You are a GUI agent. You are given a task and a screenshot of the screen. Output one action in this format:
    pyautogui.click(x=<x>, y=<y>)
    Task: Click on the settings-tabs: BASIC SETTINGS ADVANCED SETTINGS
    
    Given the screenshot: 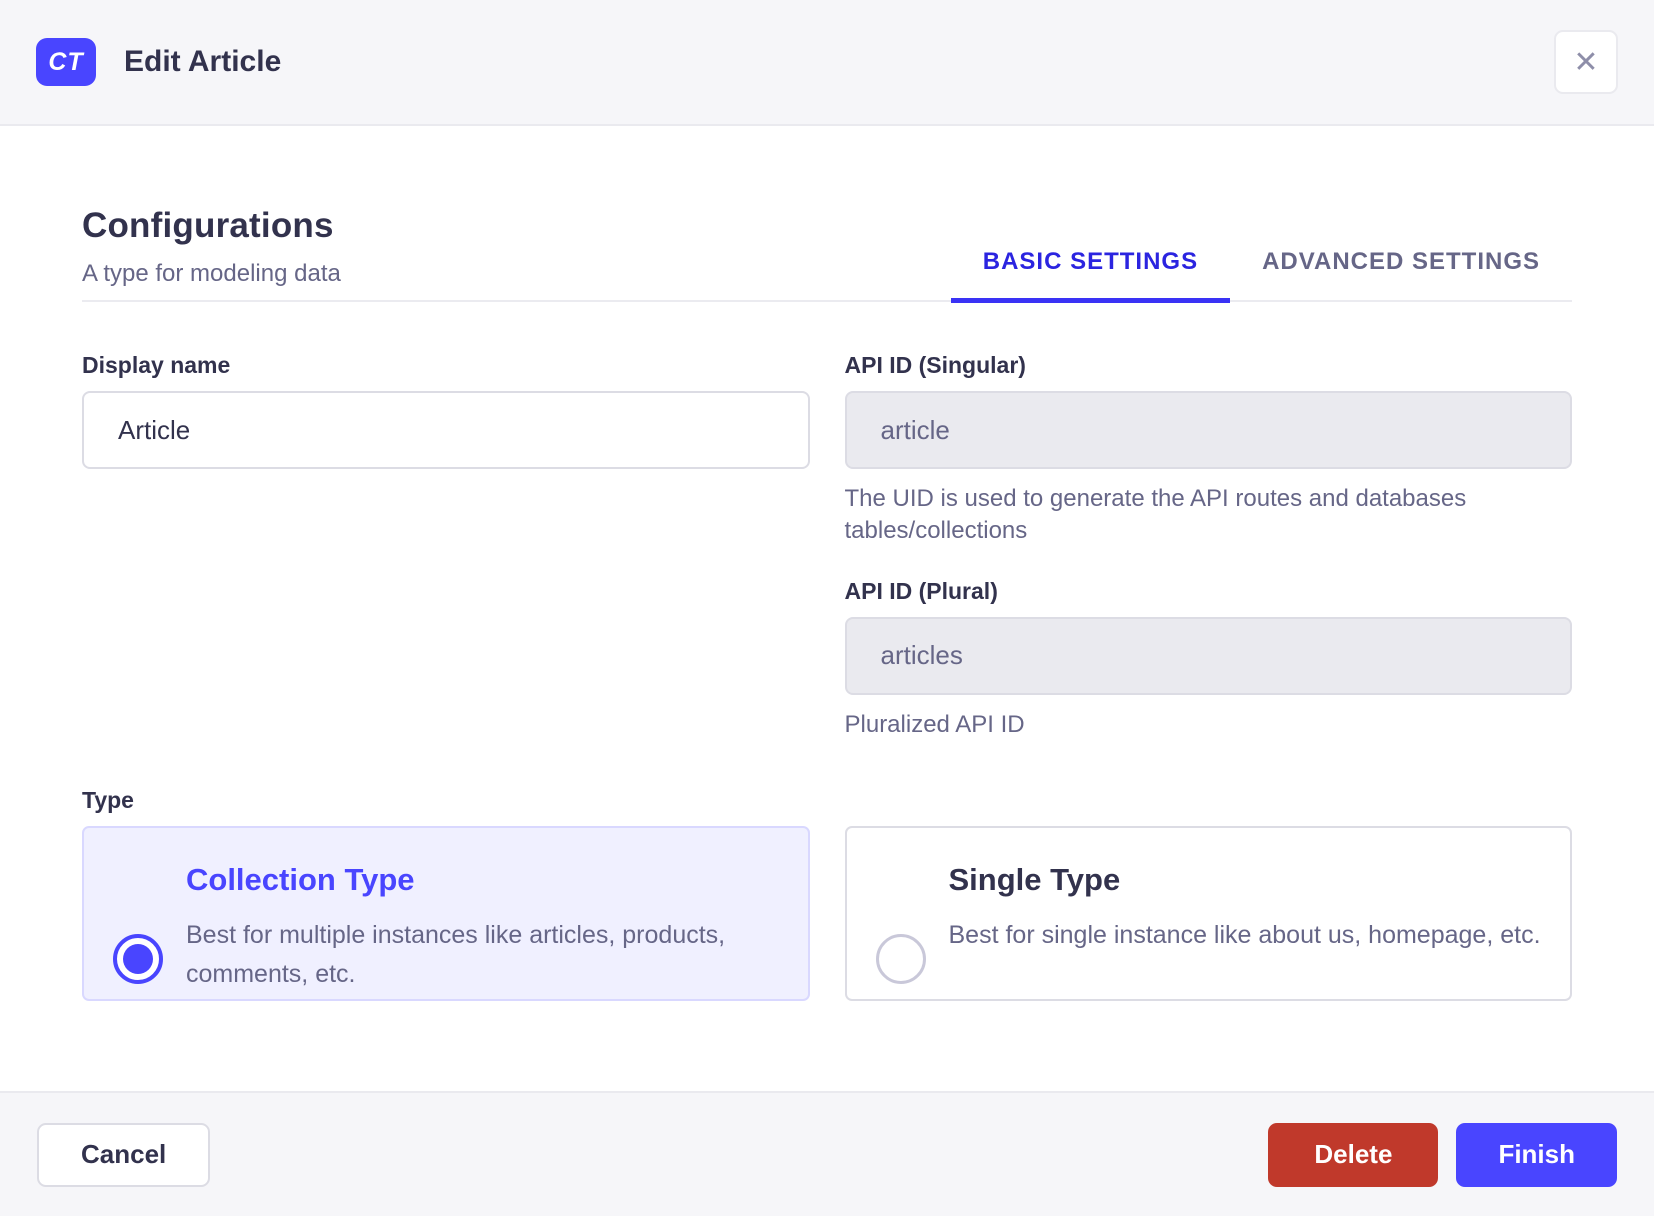 What is the action you would take?
    pyautogui.click(x=1261, y=275)
    